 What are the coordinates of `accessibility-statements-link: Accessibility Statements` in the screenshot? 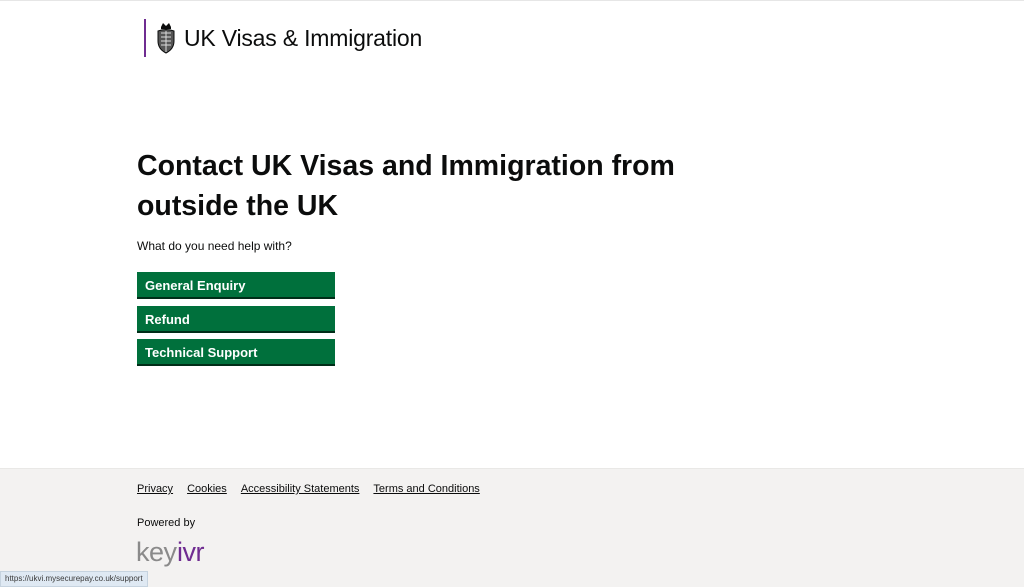 It's located at (300, 489).